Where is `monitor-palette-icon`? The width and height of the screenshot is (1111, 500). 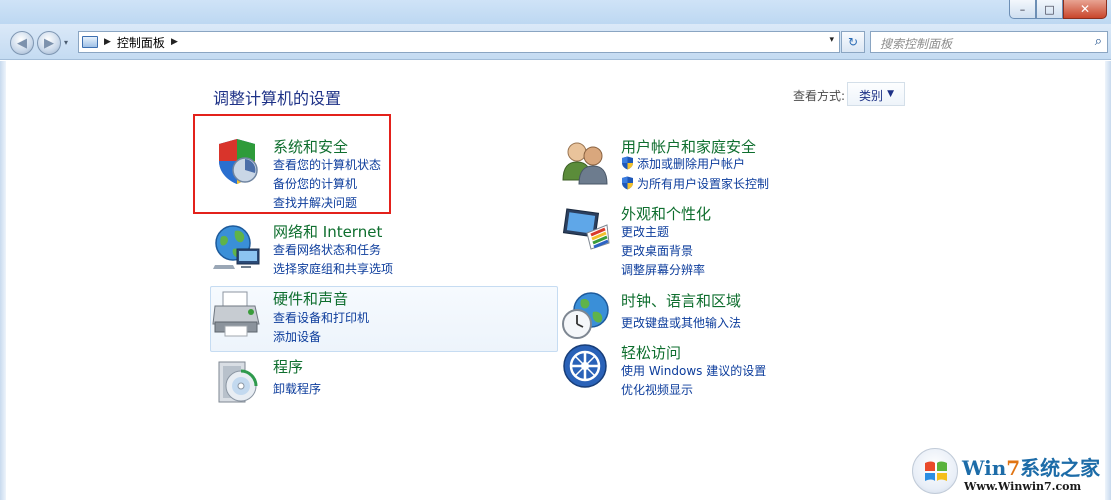
monitor-palette-icon is located at coordinates (587, 229).